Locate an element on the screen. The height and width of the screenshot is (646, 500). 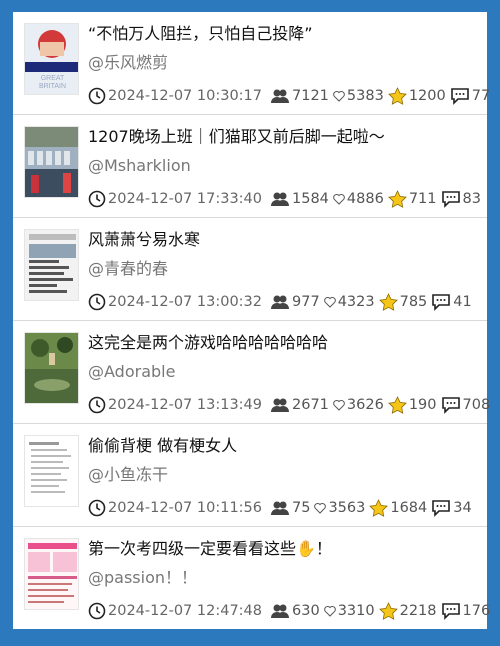
comment-count: 77 is located at coordinates (481, 96).